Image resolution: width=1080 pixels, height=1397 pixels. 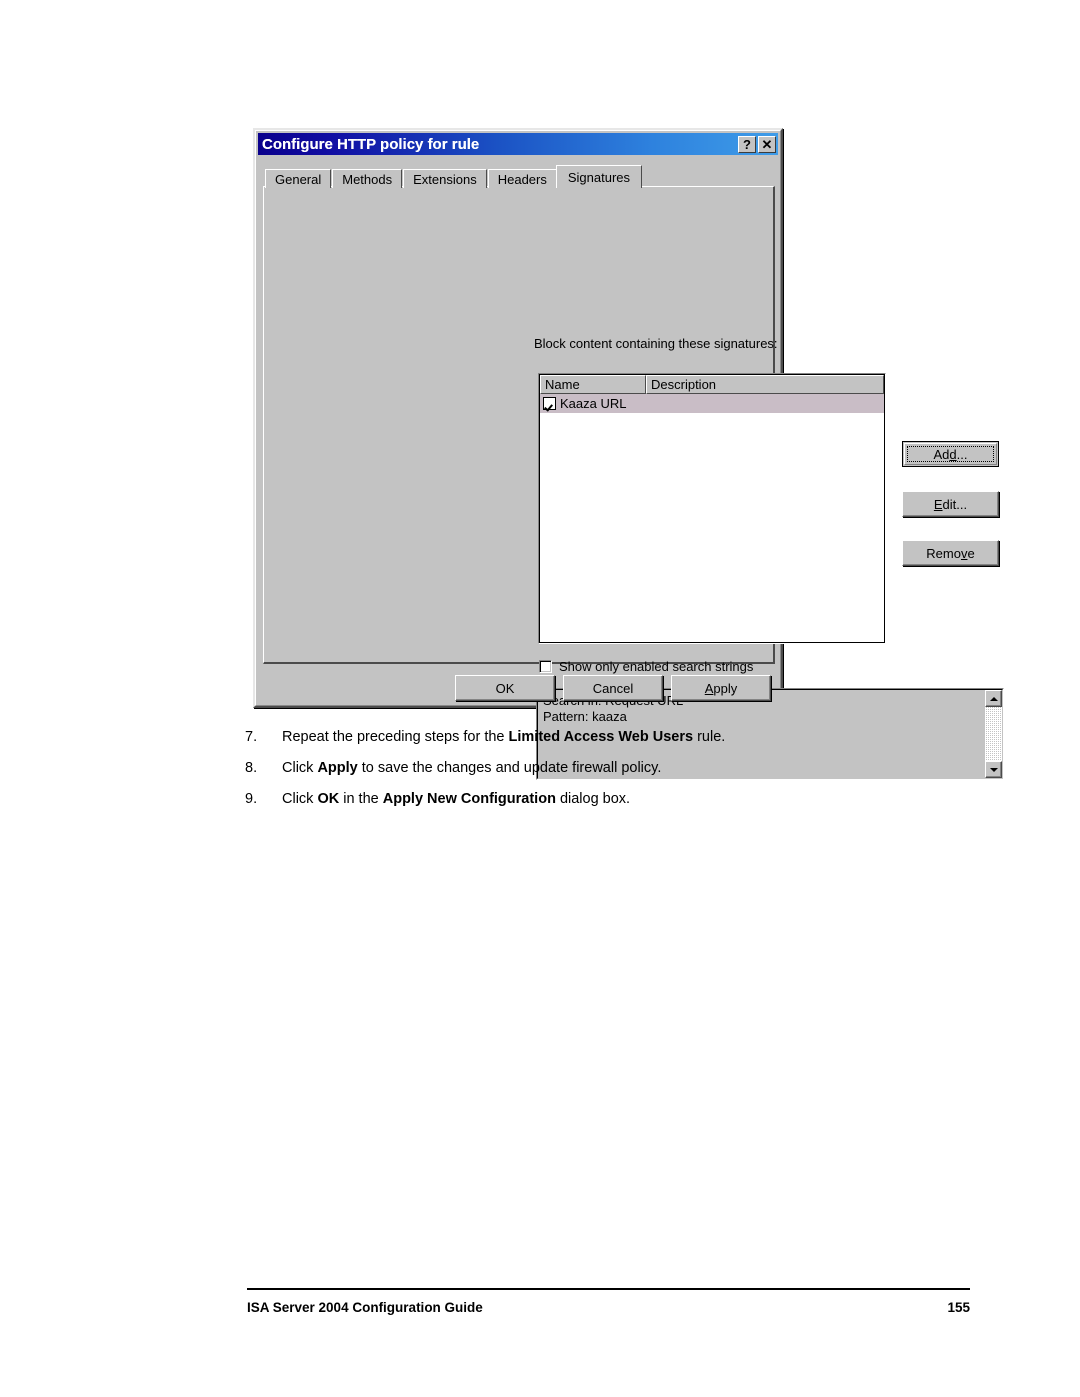 I want to click on triangle-down-icon, so click(x=993, y=769).